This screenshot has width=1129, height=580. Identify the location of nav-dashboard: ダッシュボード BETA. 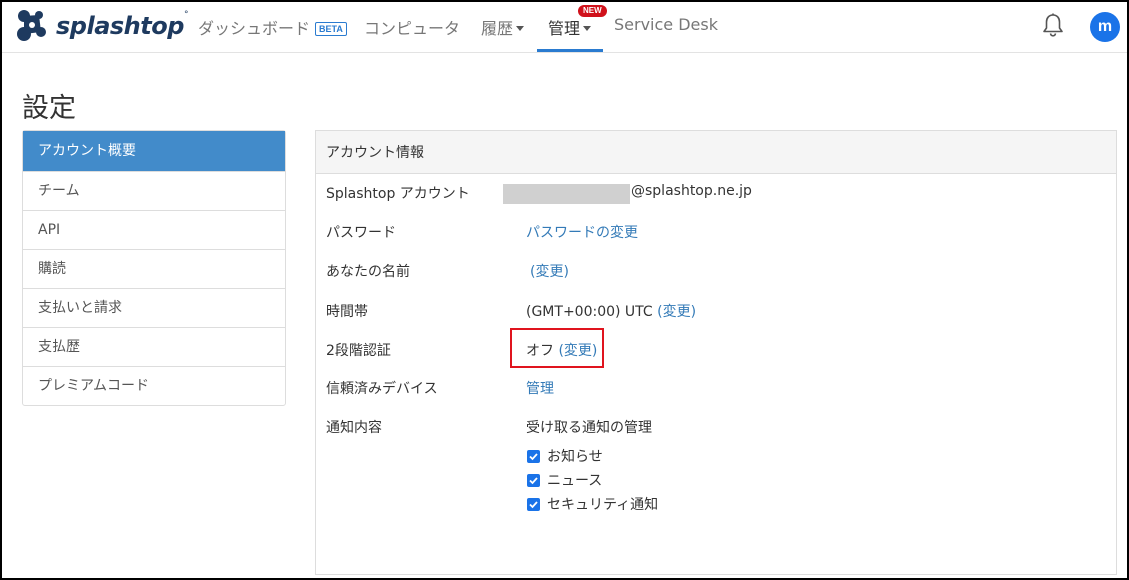
(272, 27).